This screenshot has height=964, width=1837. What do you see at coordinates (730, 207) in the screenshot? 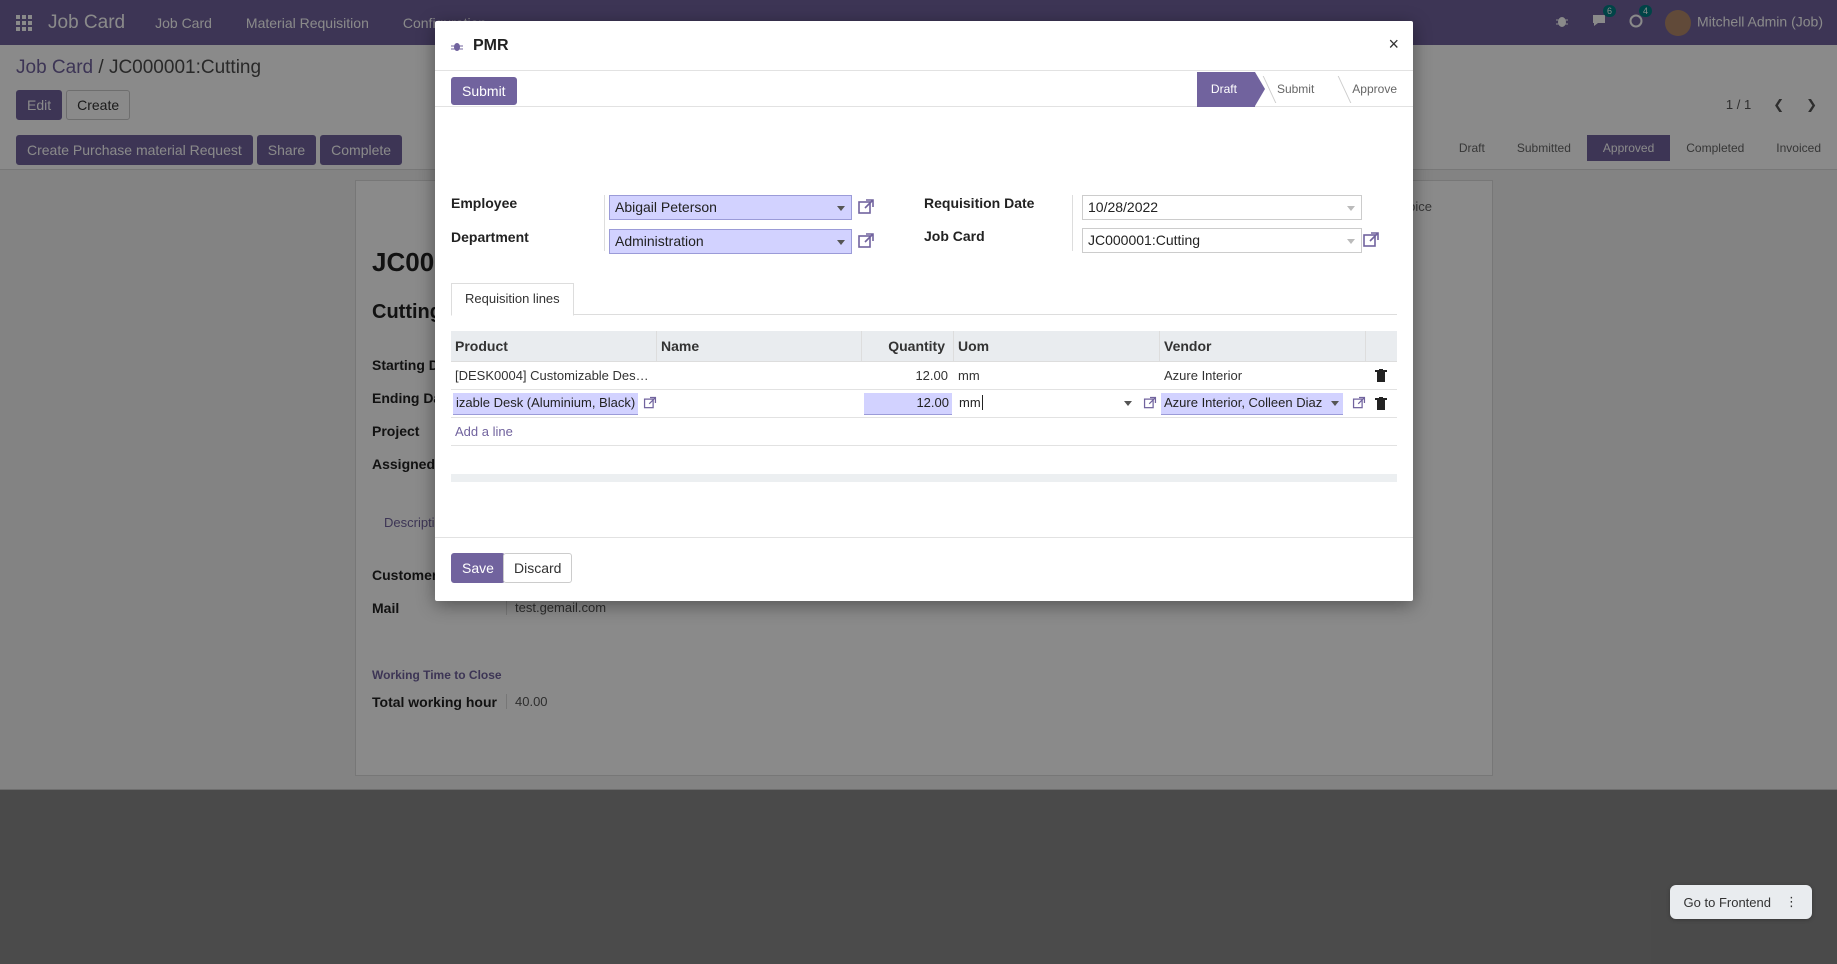
I see `employee-select: Abigail Peterson` at bounding box center [730, 207].